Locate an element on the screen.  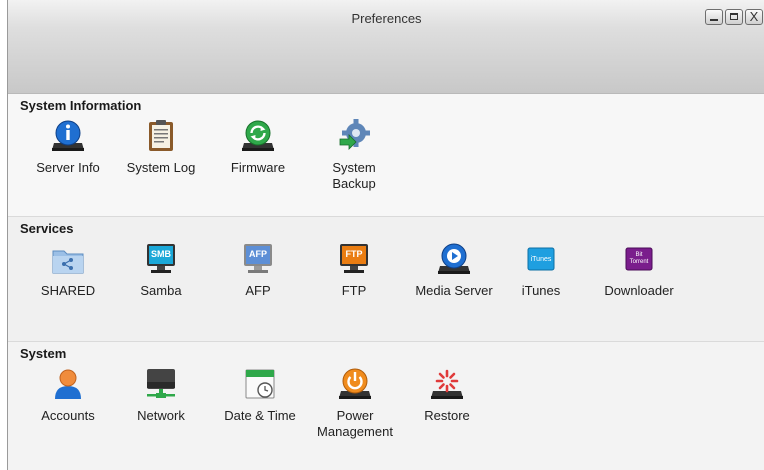
itunes-badge: iTunes is located at coordinates (541, 259).